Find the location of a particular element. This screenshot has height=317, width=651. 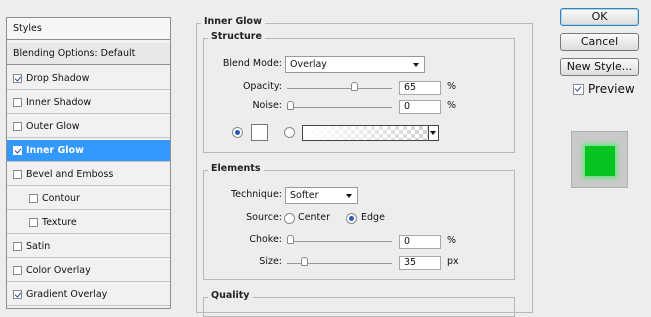

choke-label: Choke: is located at coordinates (265, 239).